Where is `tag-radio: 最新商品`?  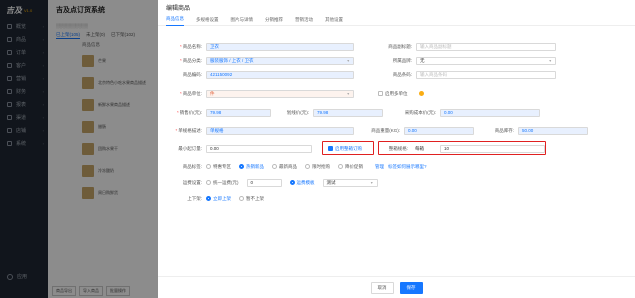 tag-radio: 最新商品 is located at coordinates (284, 167).